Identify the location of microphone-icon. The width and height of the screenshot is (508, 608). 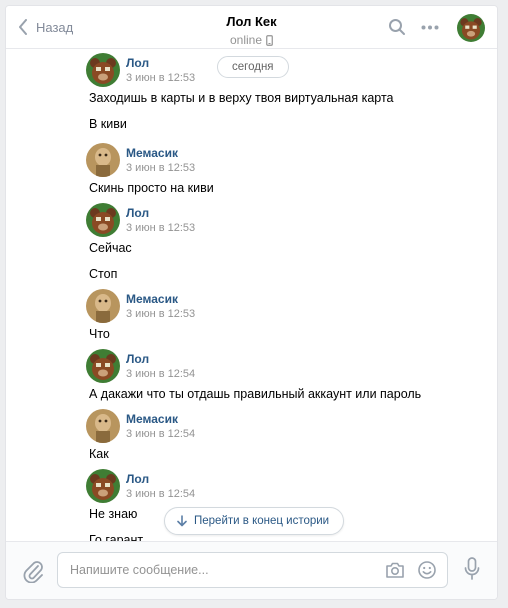
(472, 569).